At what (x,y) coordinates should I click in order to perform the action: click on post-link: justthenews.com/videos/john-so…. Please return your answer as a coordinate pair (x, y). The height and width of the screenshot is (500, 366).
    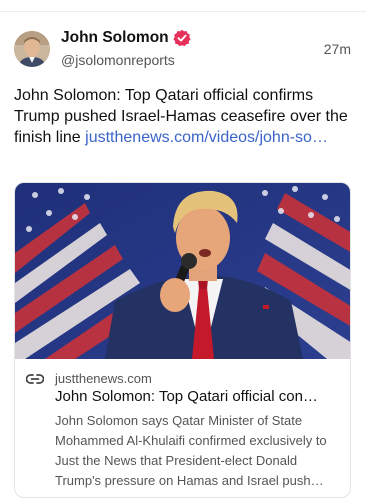
    Looking at the image, I should click on (206, 137).